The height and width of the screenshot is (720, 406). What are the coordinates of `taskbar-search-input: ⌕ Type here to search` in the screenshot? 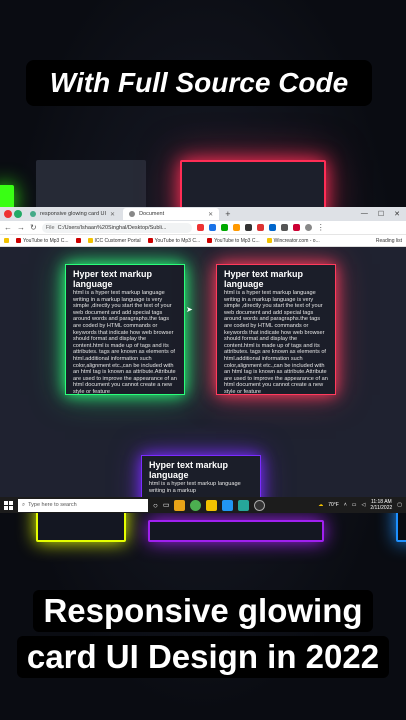 It's located at (83, 505).